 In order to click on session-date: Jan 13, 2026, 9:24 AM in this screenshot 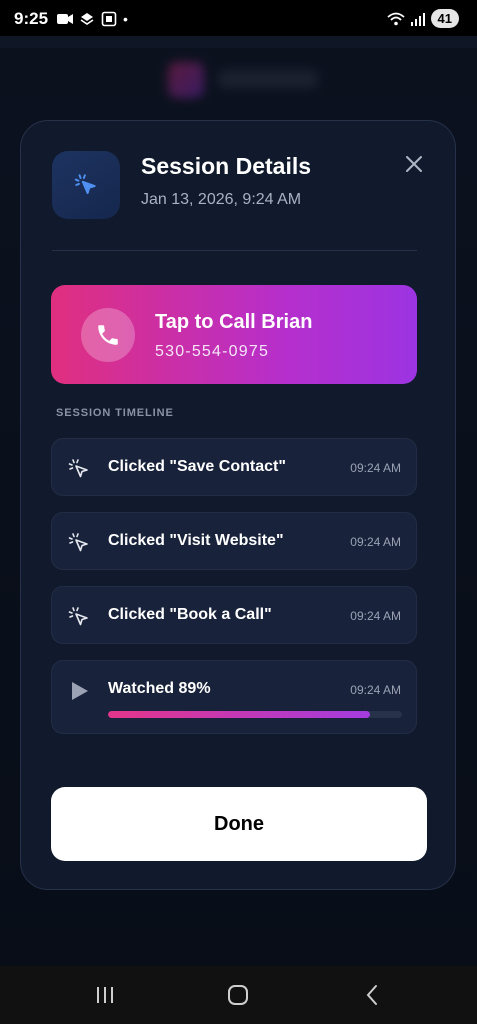, I will do `click(221, 199)`.